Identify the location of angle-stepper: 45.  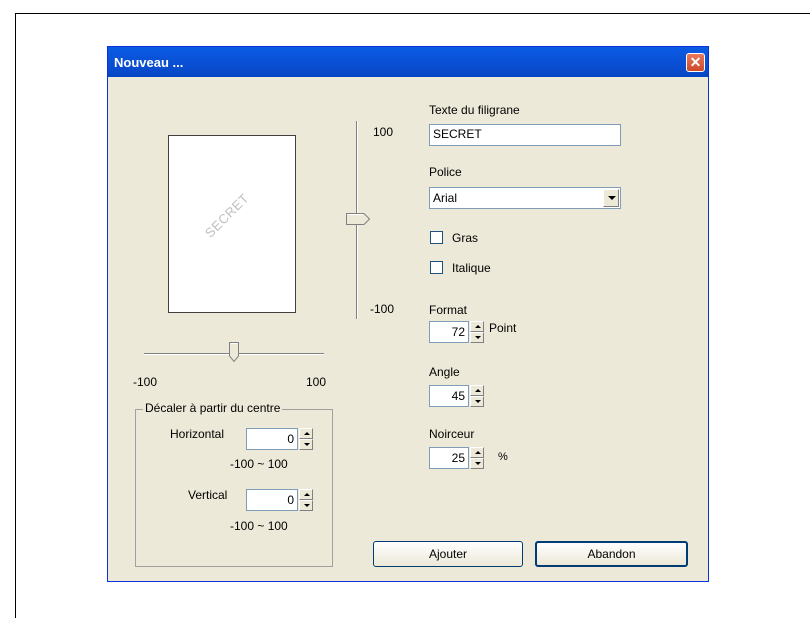
(457, 396).